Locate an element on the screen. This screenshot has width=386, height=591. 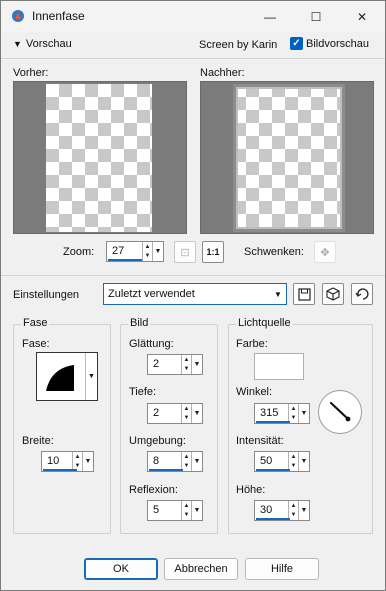
winkel-value: 315 is located at coordinates (272, 413).